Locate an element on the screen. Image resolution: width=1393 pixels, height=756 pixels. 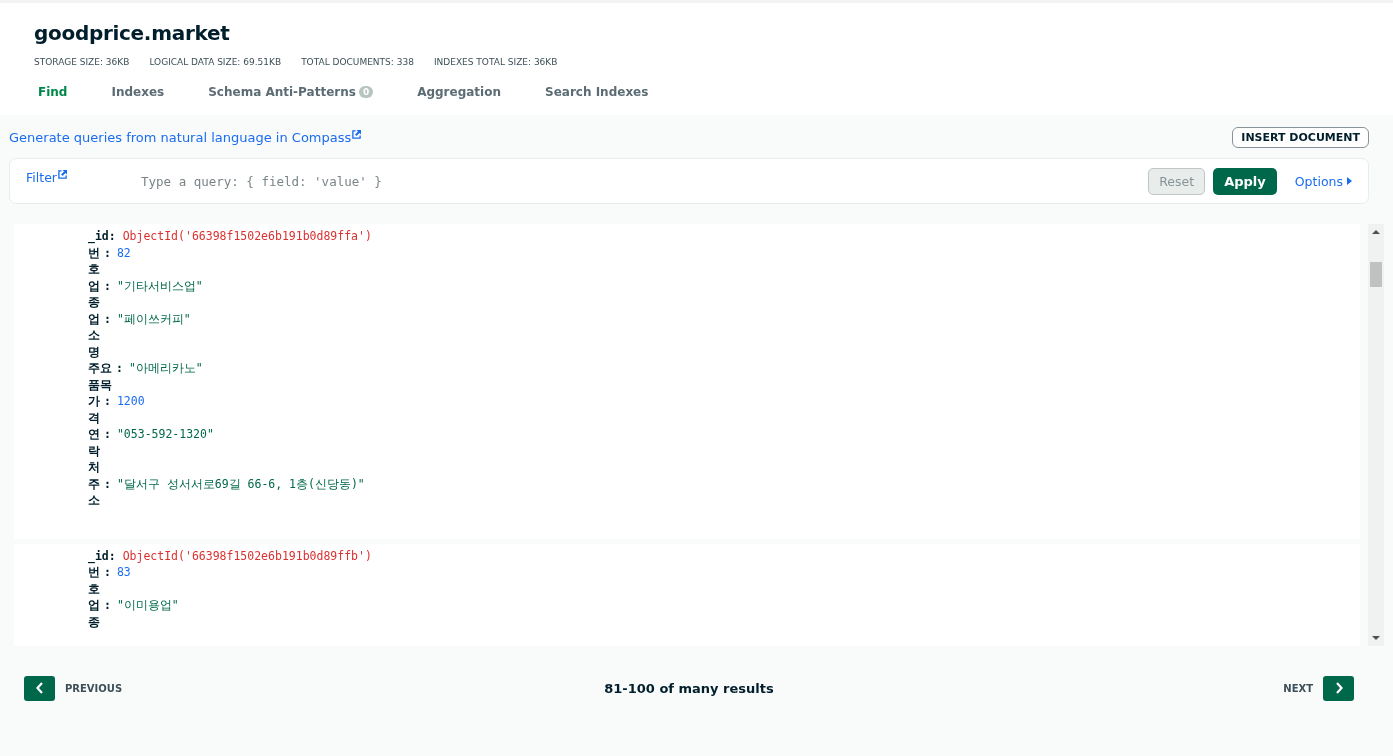
field-value: "달서구 성서서로69길 66-6, 1층(신당동)" is located at coordinates (240, 483).